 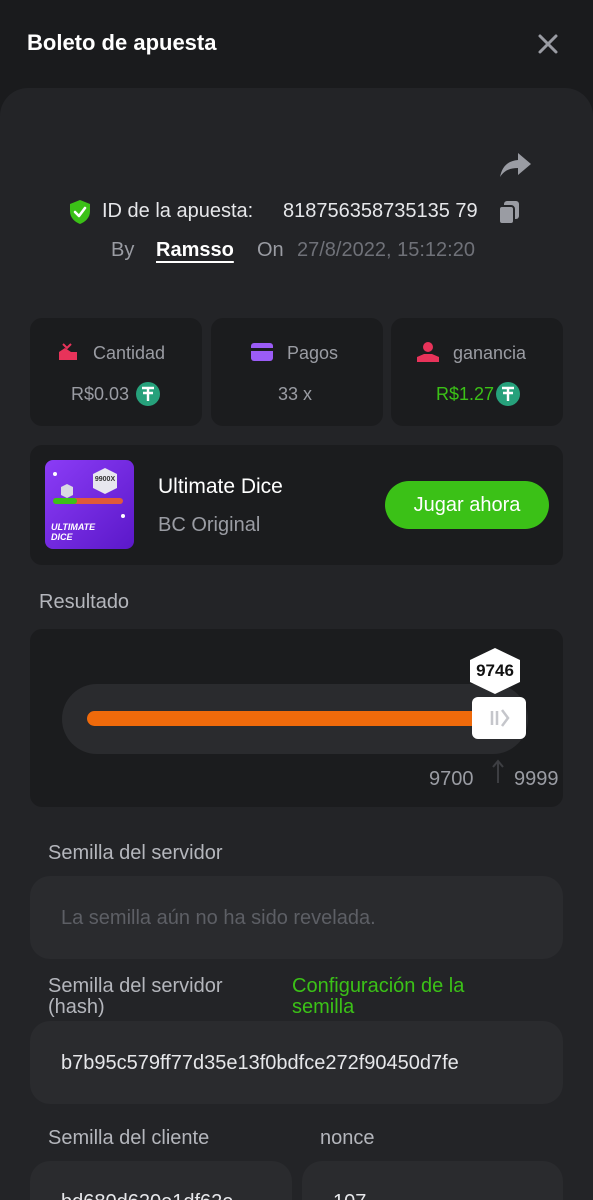 What do you see at coordinates (218, 918) in the screenshot?
I see `server-seed-placeholder: La semilla aún no ha sido revelada.` at bounding box center [218, 918].